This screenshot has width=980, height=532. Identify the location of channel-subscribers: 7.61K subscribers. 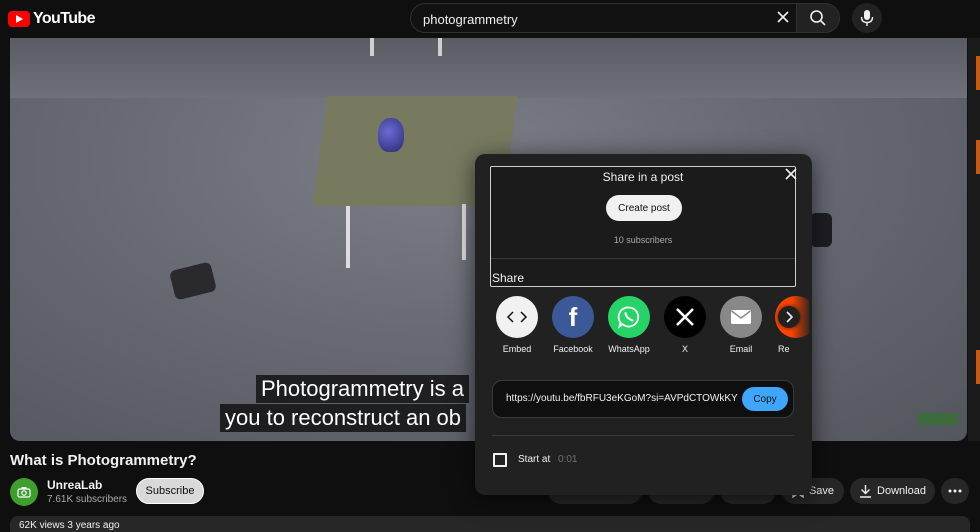
(87, 499).